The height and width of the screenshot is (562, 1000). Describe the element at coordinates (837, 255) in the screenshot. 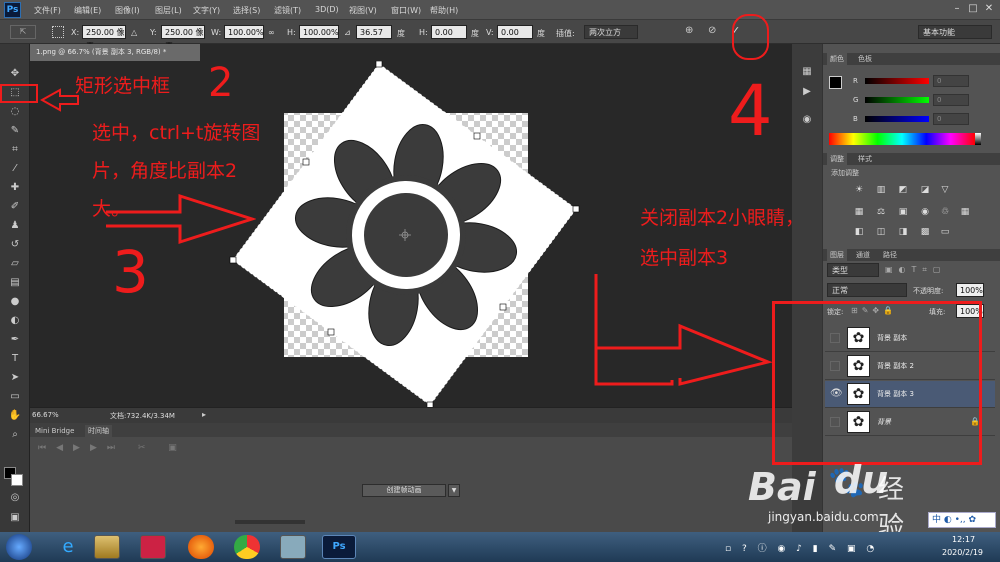

I see `tab-layers: 图层` at that location.